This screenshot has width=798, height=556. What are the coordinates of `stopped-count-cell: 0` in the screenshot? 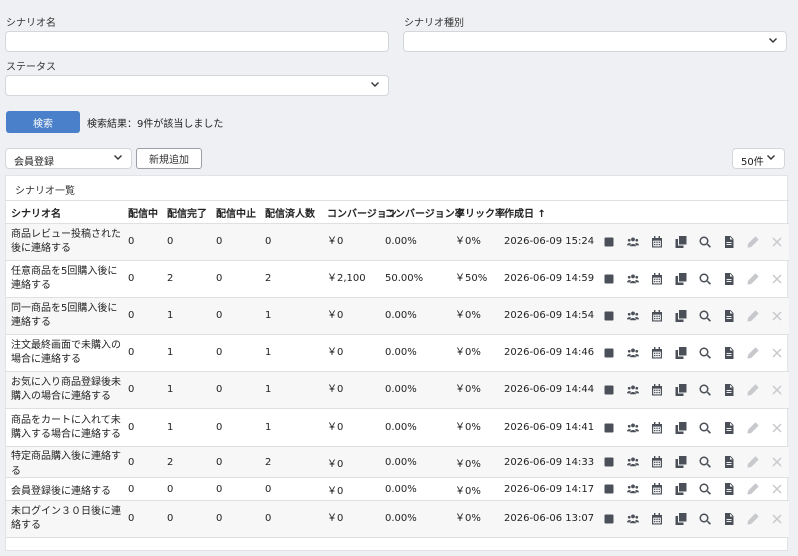 It's located at (235, 316).